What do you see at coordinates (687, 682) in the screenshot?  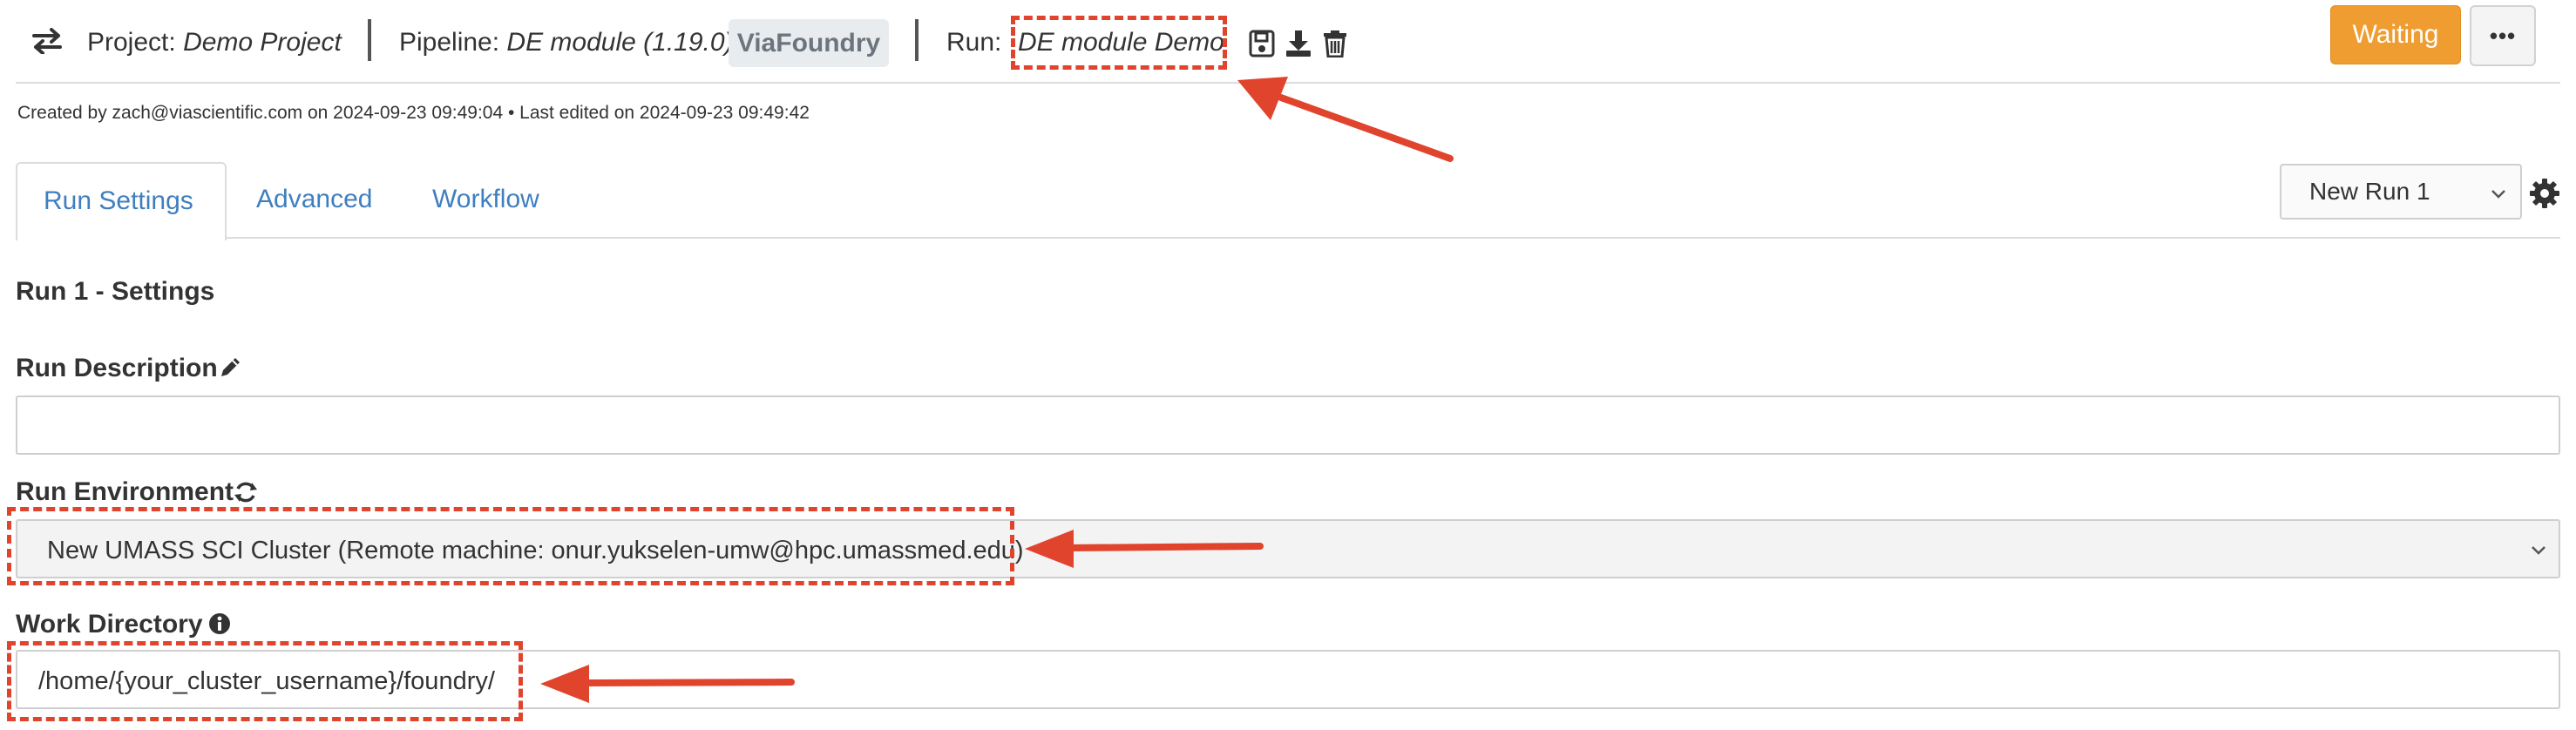 I see `arrow-workdir` at bounding box center [687, 682].